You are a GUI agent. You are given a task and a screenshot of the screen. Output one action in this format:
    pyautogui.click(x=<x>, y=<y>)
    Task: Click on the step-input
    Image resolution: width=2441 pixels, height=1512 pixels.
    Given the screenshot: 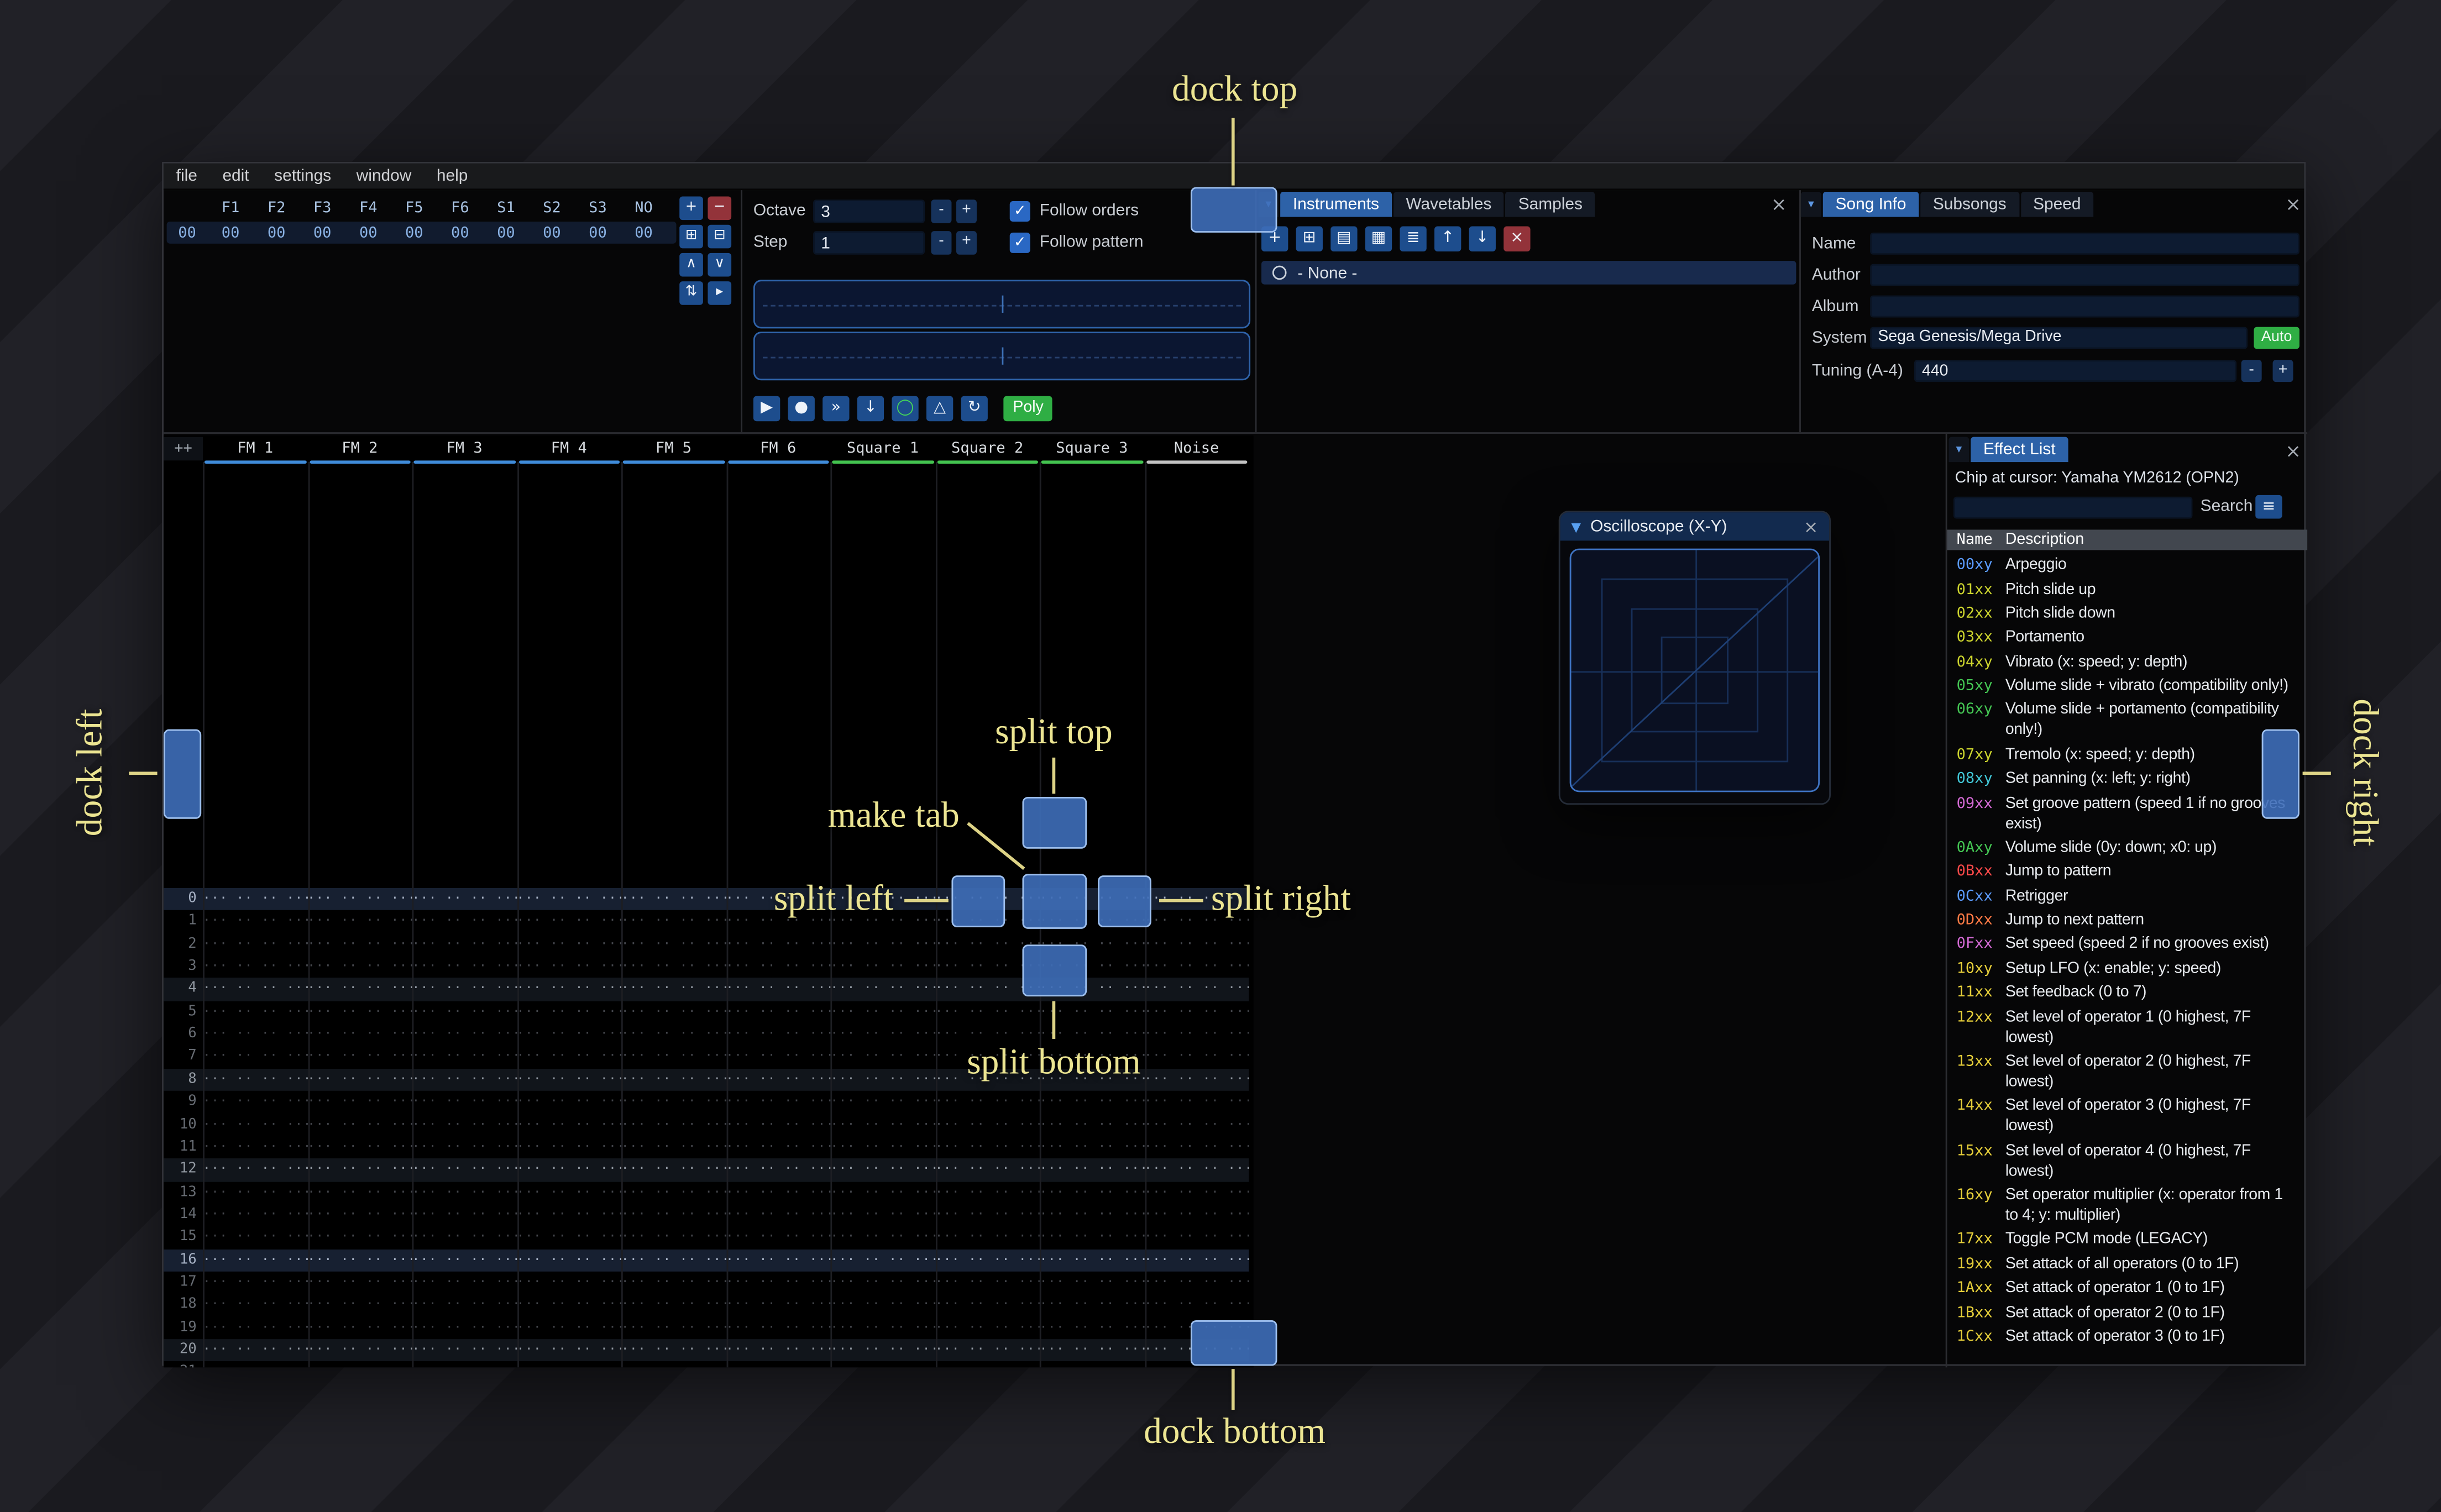 What is the action you would take?
    pyautogui.click(x=869, y=243)
    